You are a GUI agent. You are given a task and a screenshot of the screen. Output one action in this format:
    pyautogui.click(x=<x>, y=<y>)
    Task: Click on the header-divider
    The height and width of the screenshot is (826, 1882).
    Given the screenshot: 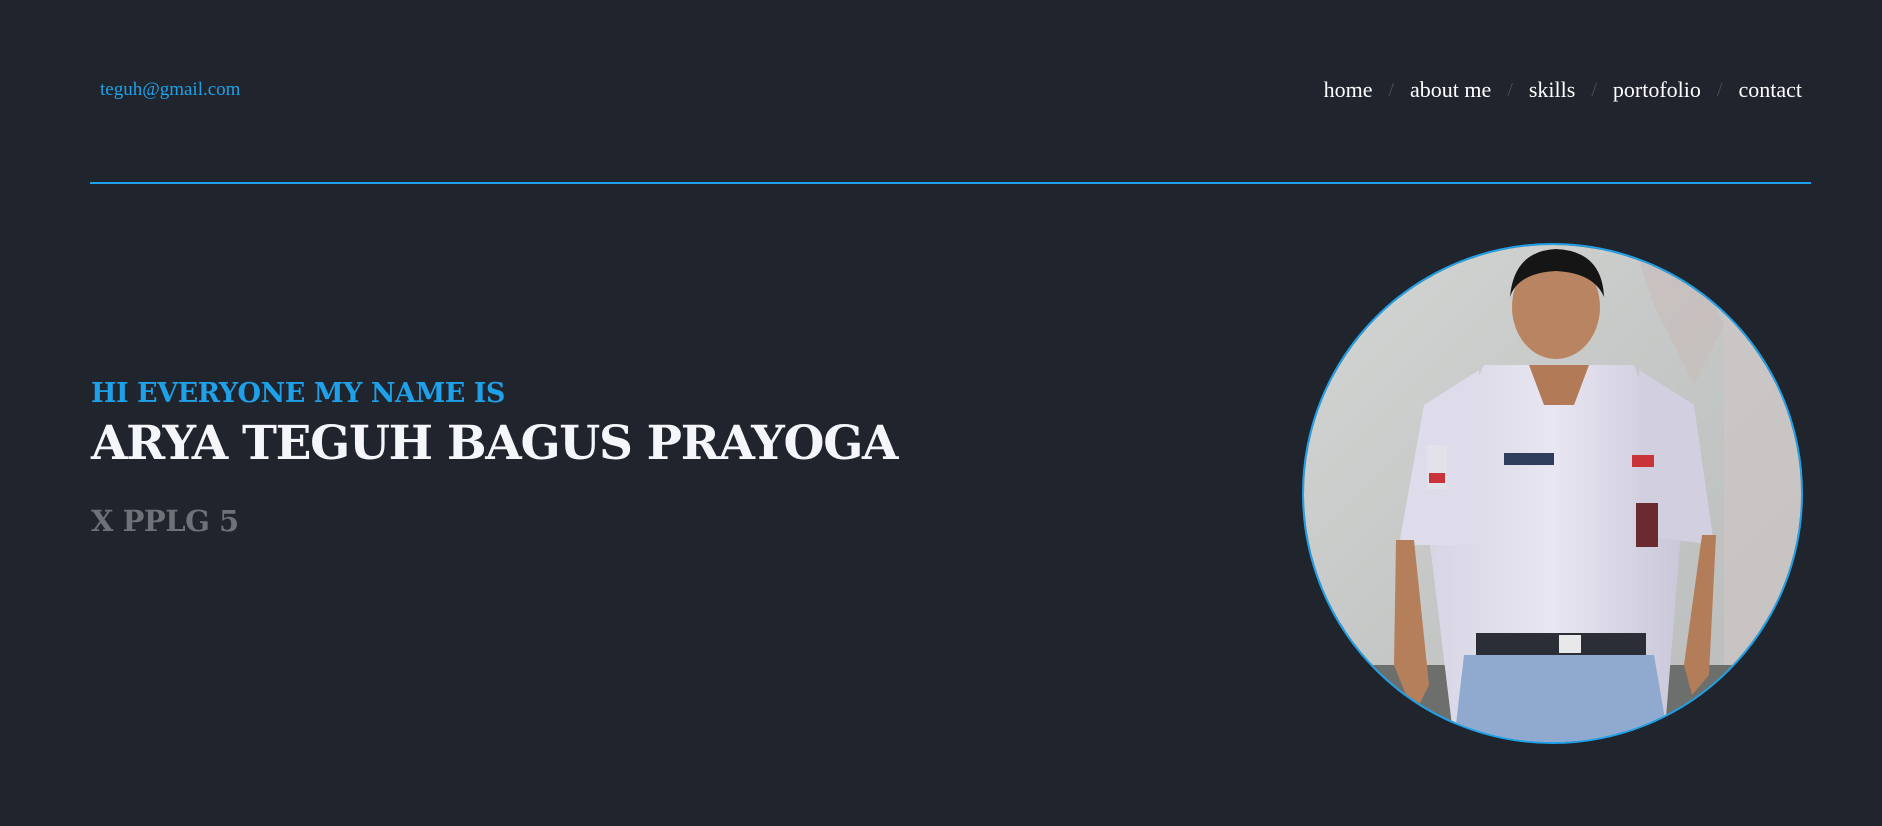 What is the action you would take?
    pyautogui.click(x=950, y=183)
    